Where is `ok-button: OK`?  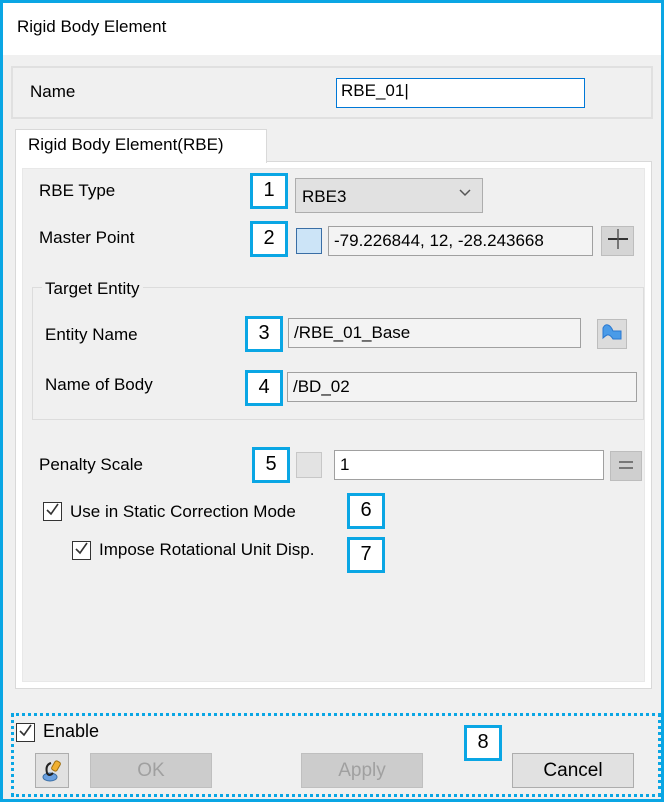
ok-button: OK is located at coordinates (151, 770).